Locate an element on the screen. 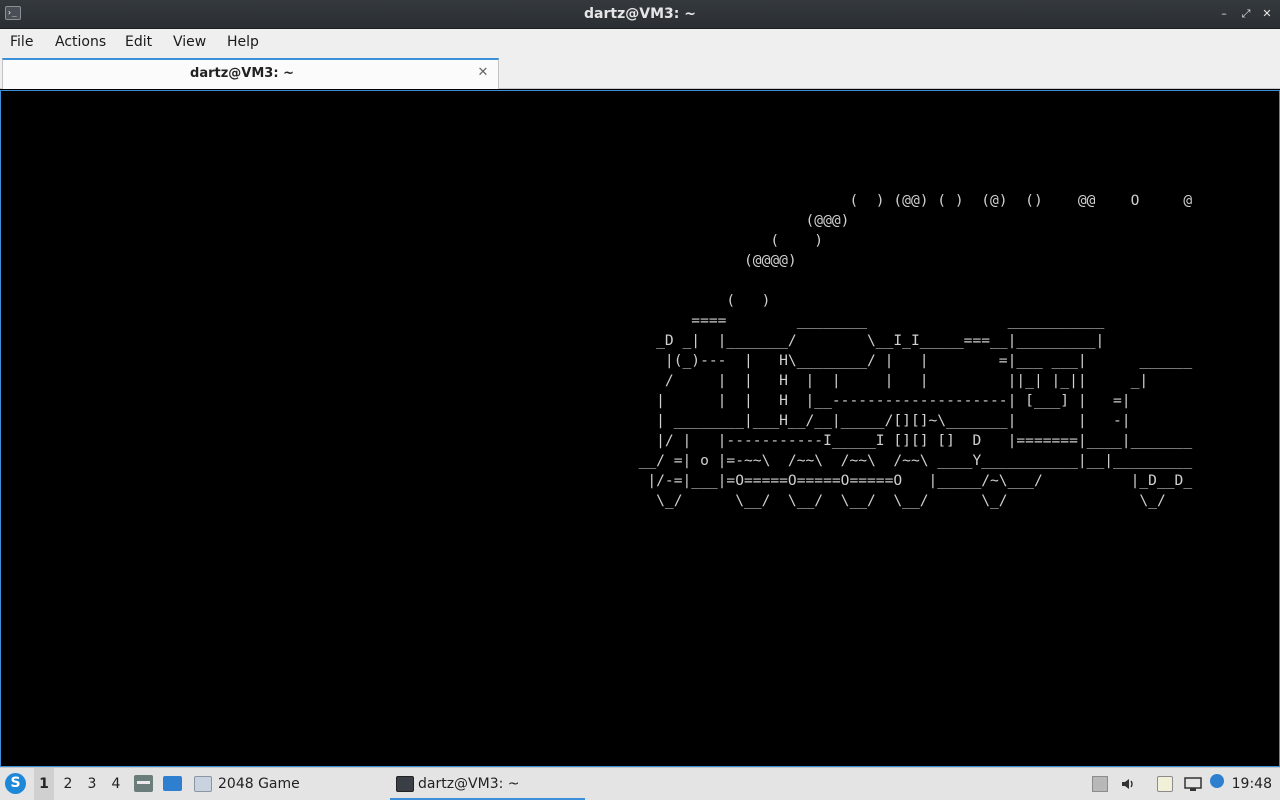 This screenshot has width=1280, height=800. desktop-switch-2: 2 is located at coordinates (68, 784).